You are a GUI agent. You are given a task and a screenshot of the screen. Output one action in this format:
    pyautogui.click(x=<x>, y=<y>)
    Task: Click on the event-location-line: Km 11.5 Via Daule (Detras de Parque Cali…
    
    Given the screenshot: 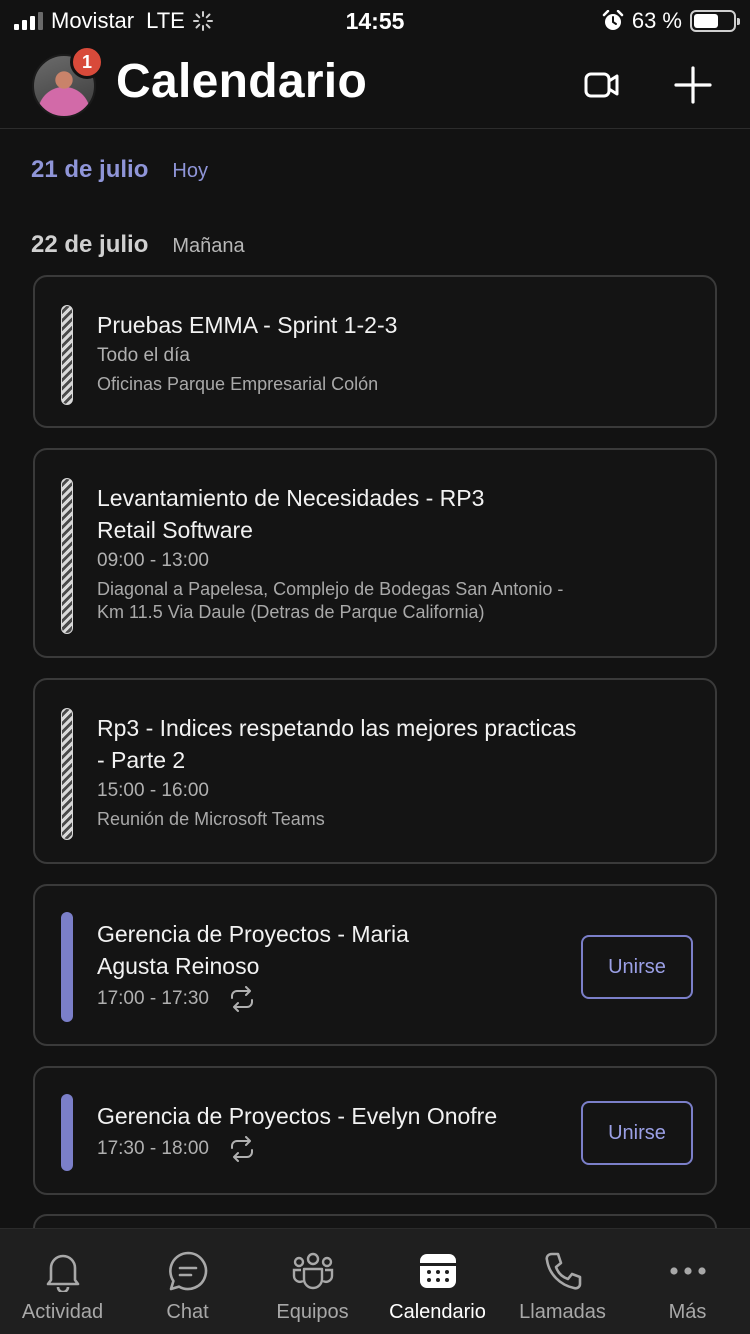 What is the action you would take?
    pyautogui.click(x=291, y=612)
    